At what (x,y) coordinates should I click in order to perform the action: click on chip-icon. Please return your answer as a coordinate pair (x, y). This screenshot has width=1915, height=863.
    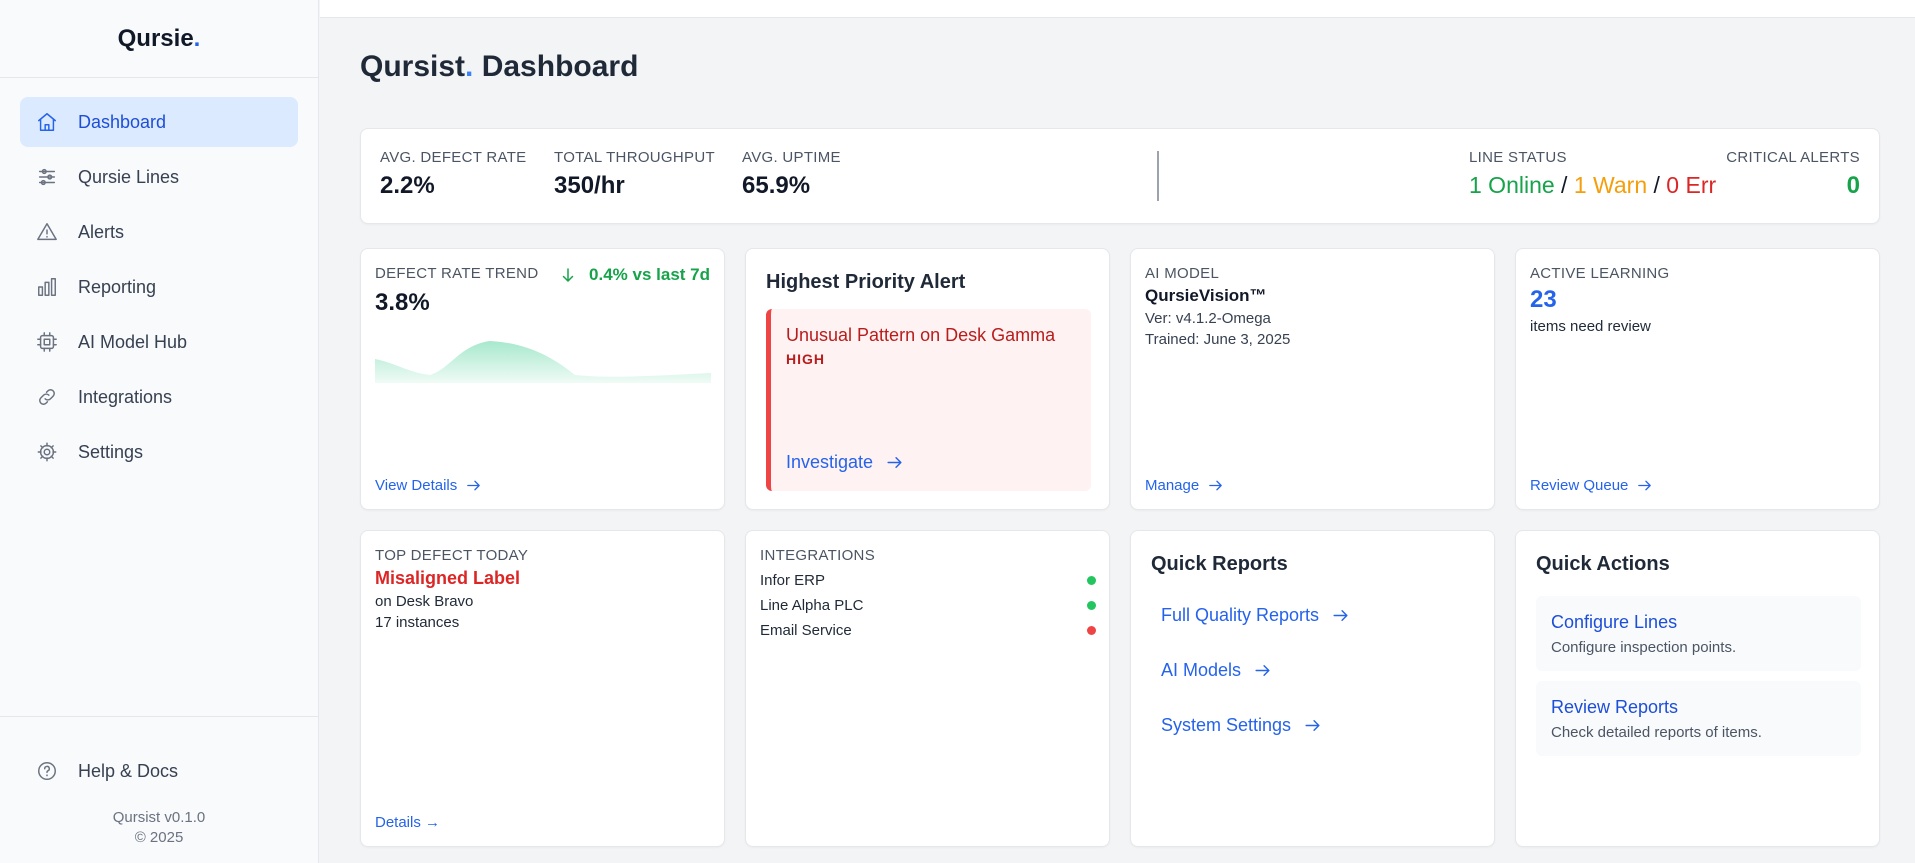
    Looking at the image, I should click on (47, 342).